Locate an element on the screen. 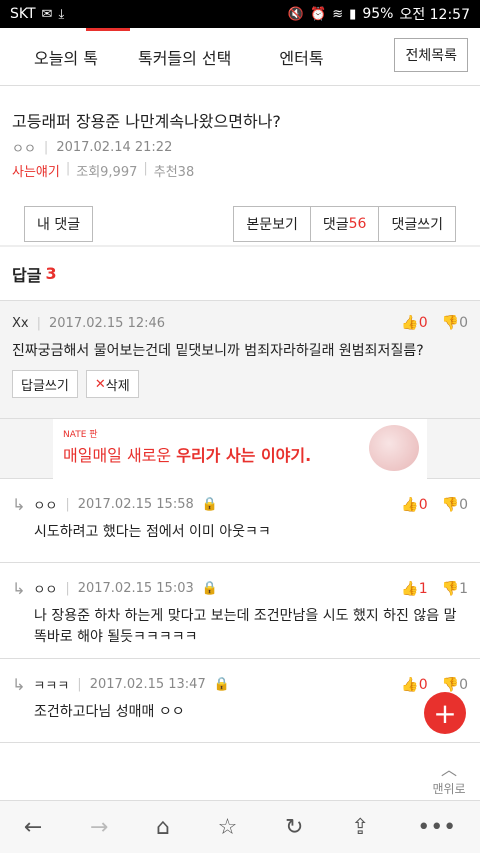 The width and height of the screenshot is (480, 853). comments-button: 댓글 56 is located at coordinates (345, 224).